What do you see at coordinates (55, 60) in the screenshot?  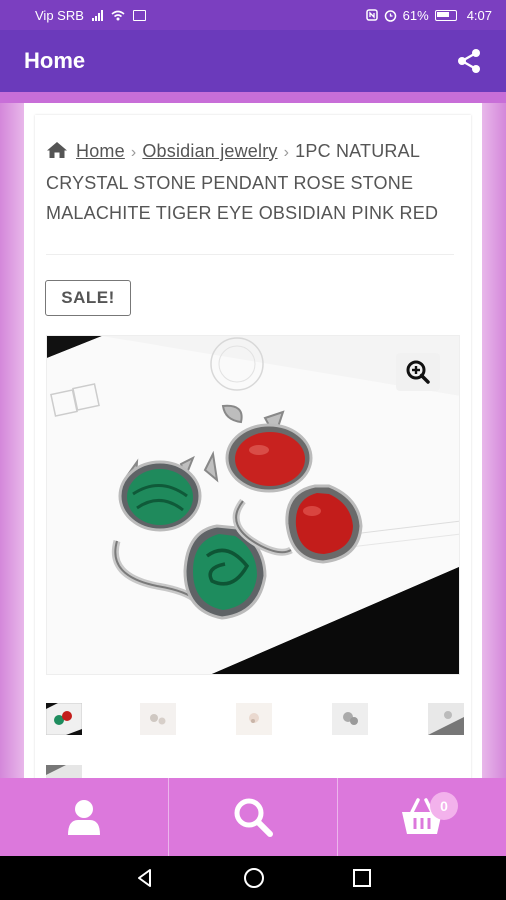 I see `app-title: Home` at bounding box center [55, 60].